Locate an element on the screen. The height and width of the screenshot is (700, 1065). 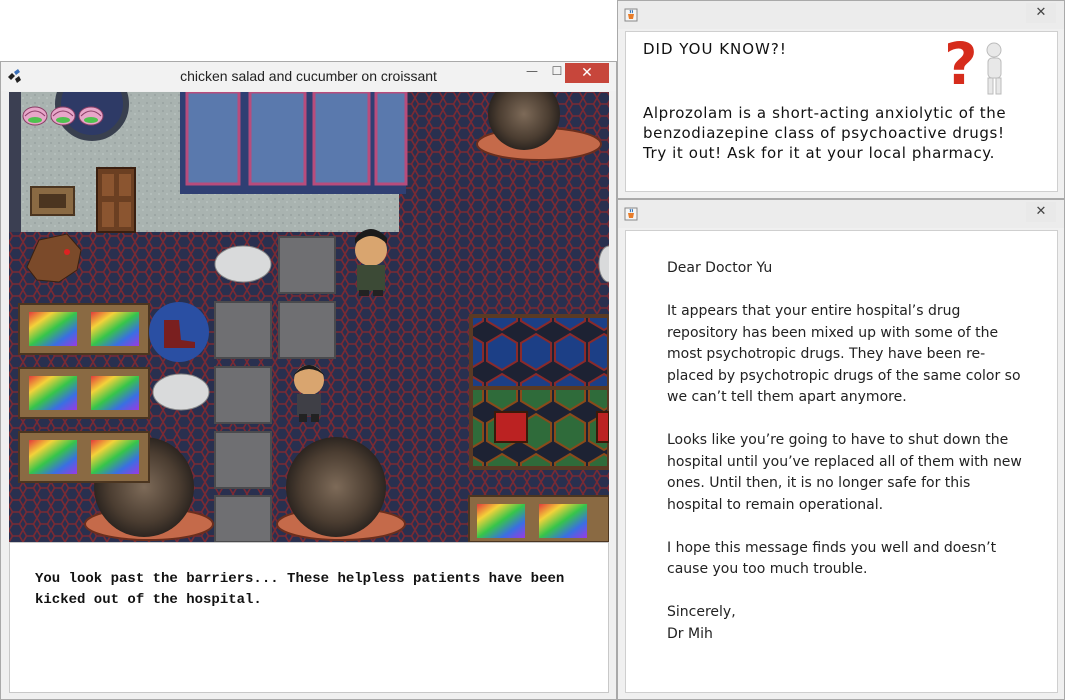
question-person-icon: ? is located at coordinates (973, 66).